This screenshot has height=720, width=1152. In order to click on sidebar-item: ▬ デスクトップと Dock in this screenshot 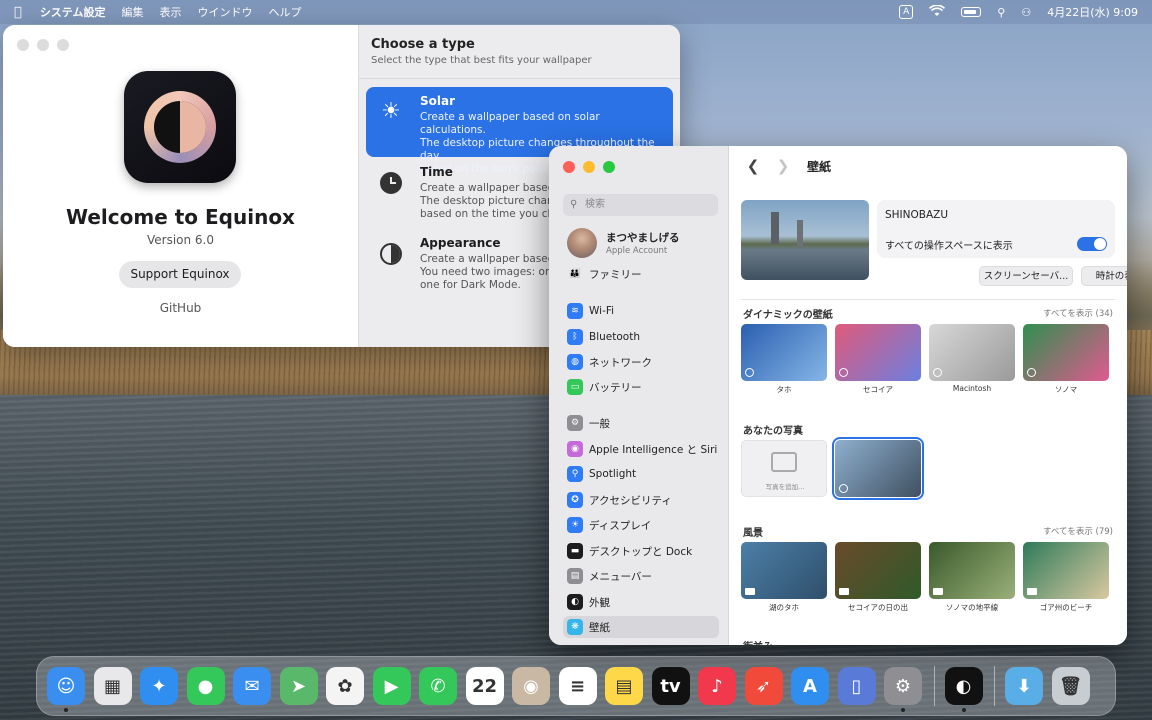, I will do `click(641, 551)`.